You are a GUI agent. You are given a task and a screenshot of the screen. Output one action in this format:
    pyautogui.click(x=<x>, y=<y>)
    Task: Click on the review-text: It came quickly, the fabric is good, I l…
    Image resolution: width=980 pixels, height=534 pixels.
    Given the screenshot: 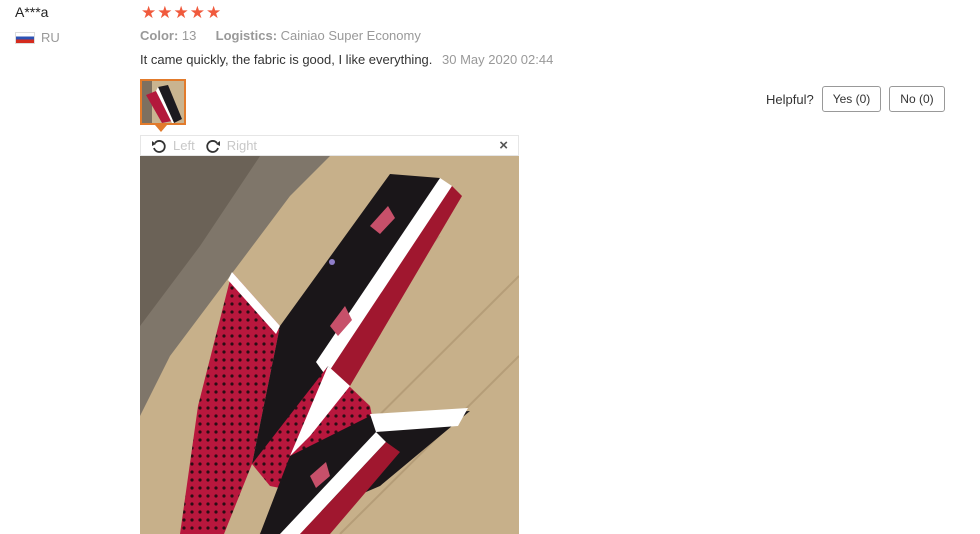 What is the action you would take?
    pyautogui.click(x=286, y=59)
    